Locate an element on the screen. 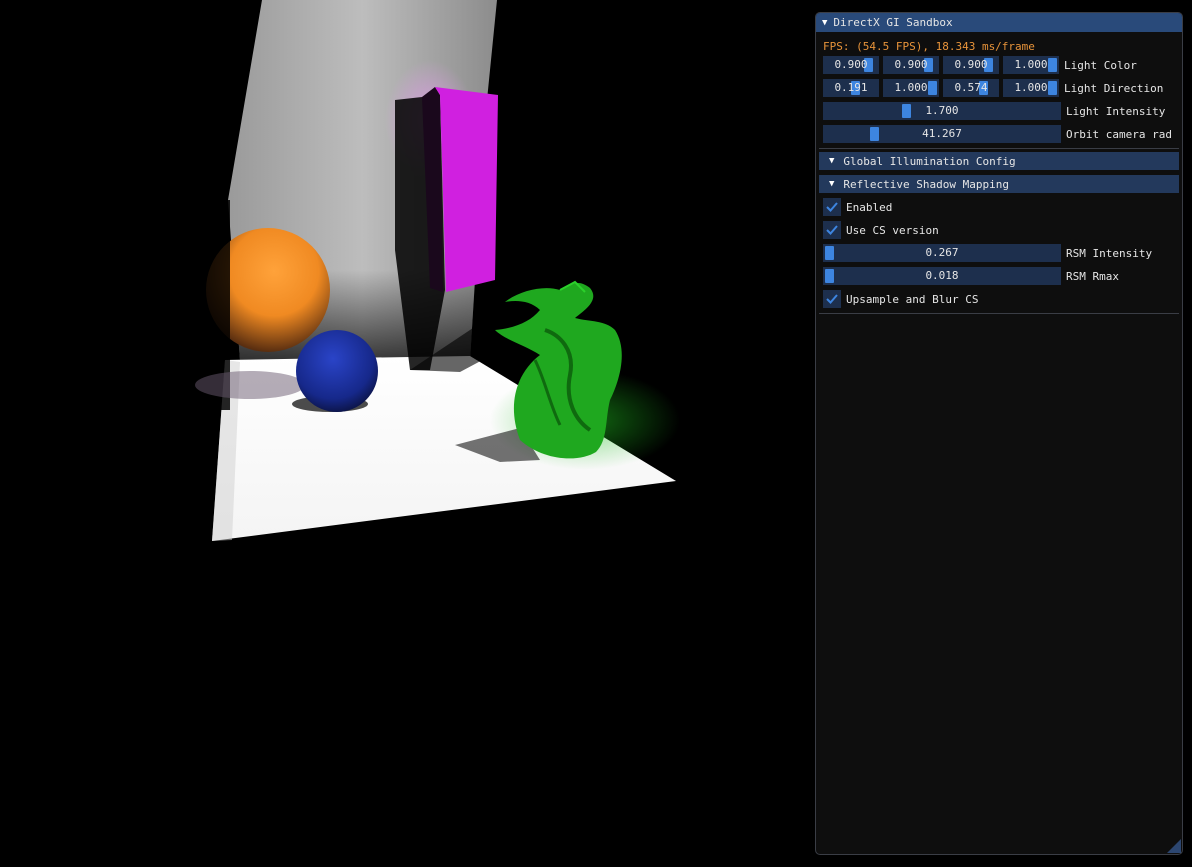 The width and height of the screenshot is (1192, 867). light-direction-w-slider: 1.000 is located at coordinates (1031, 88).